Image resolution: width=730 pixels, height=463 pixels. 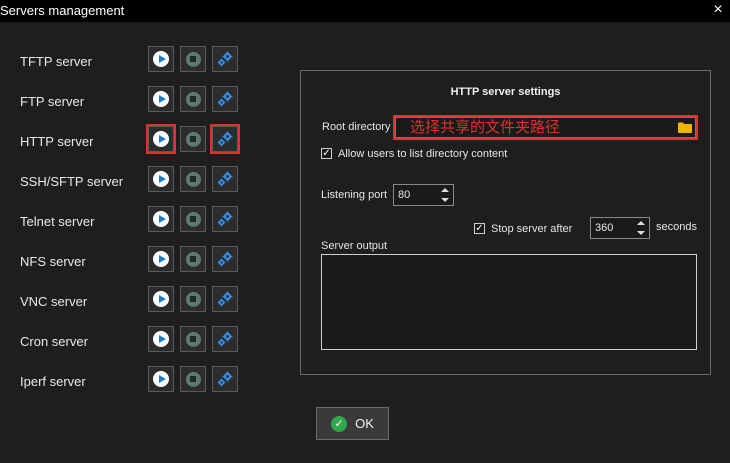 I want to click on server-output-label: Server output, so click(x=354, y=246).